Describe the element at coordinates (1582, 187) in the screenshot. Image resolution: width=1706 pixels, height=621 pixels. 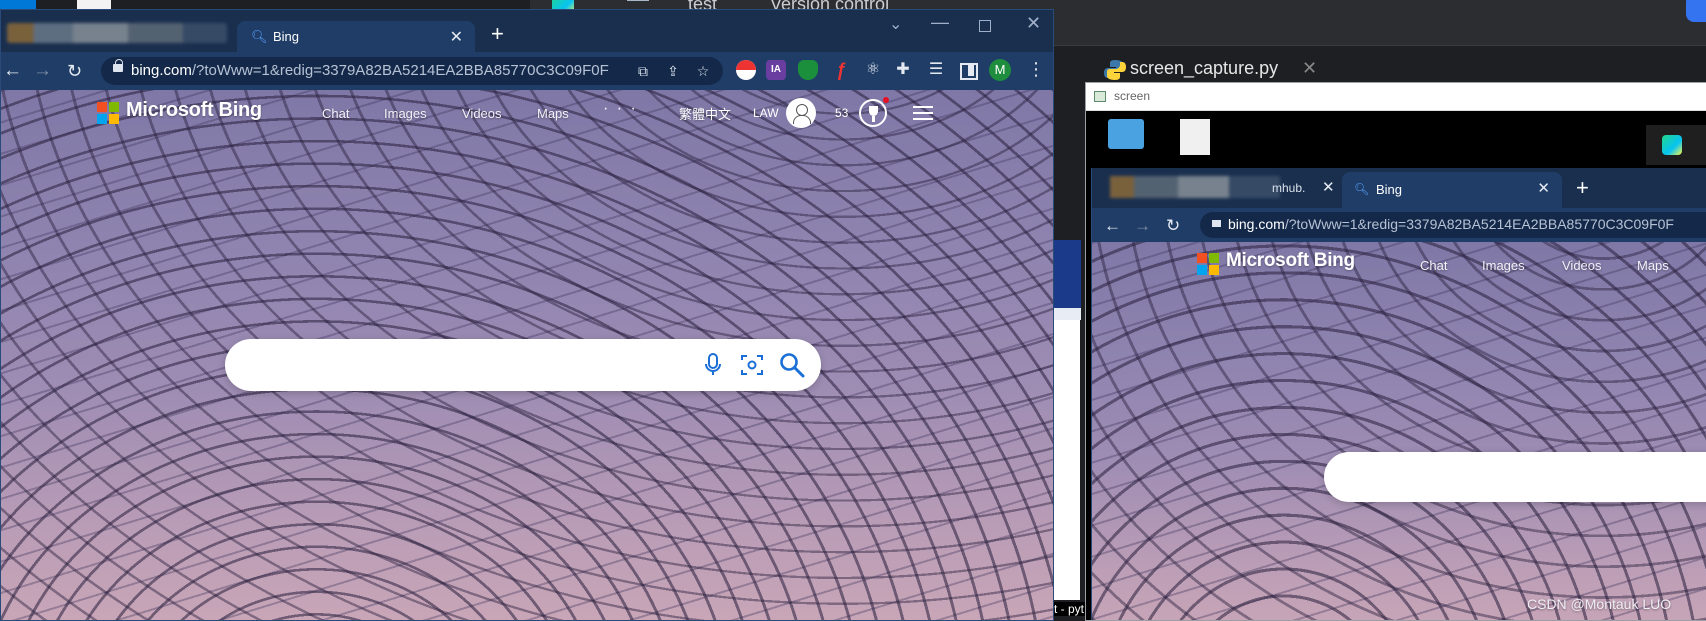
I see `captured-new-tab-icon: +` at that location.